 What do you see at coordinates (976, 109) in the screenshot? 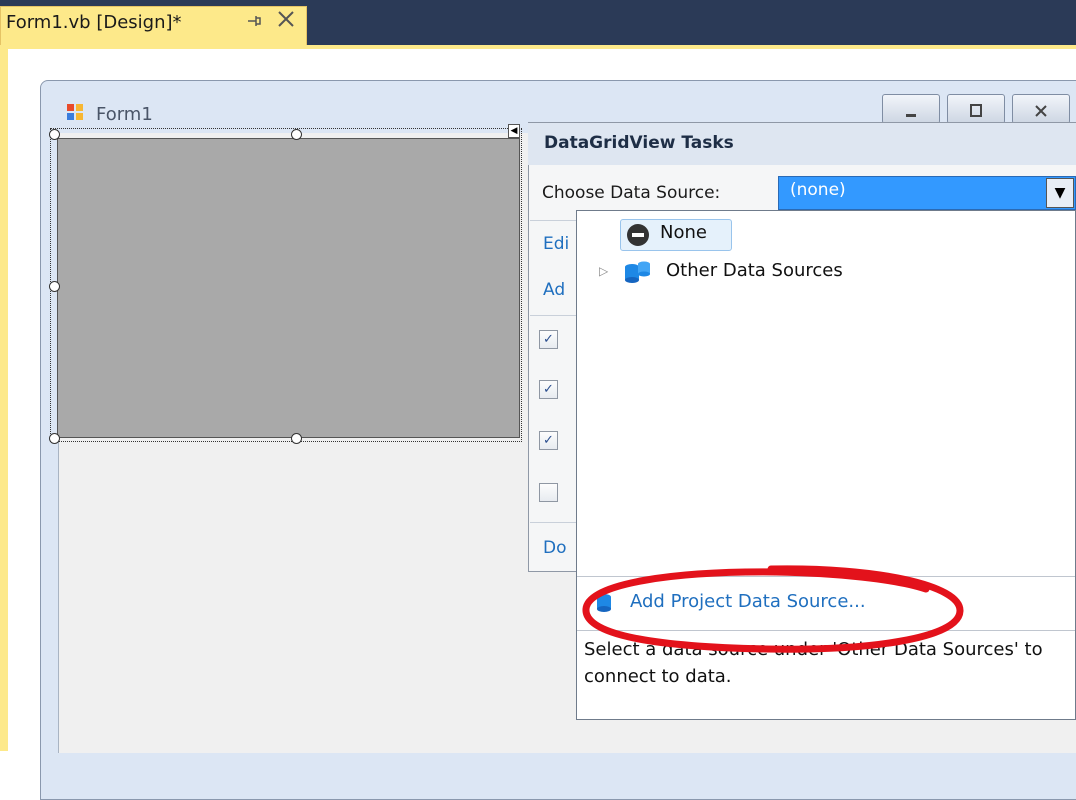
I see `maximize-button` at bounding box center [976, 109].